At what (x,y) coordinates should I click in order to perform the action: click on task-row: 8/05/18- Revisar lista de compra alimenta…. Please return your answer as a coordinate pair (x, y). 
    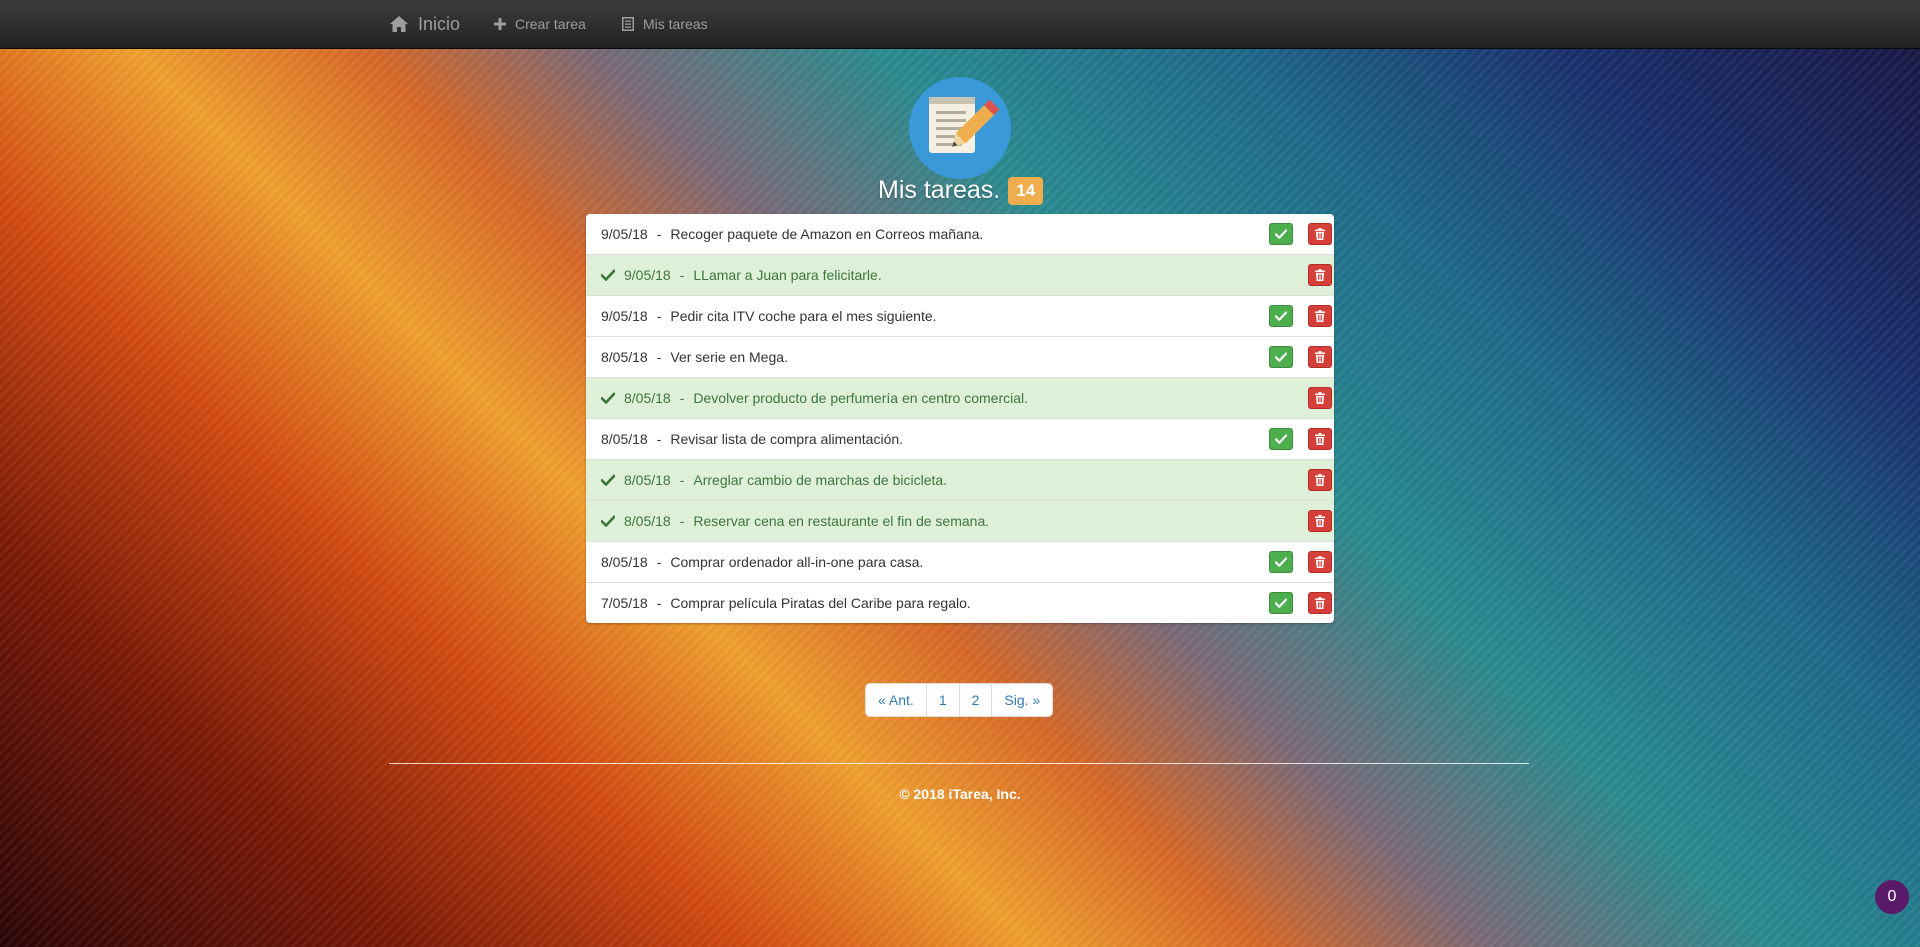
    Looking at the image, I should click on (960, 439).